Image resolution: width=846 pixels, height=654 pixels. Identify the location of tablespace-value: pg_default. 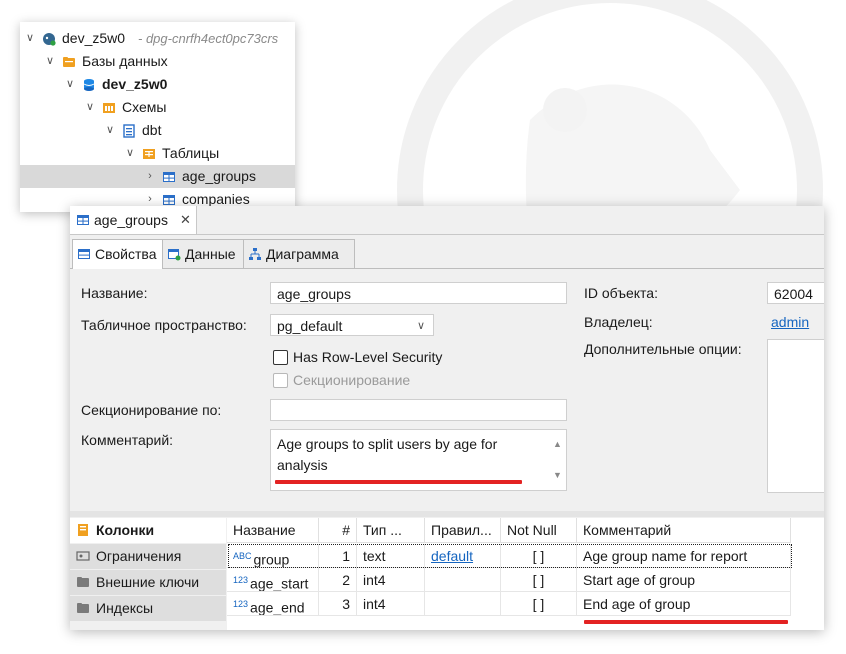
(310, 326).